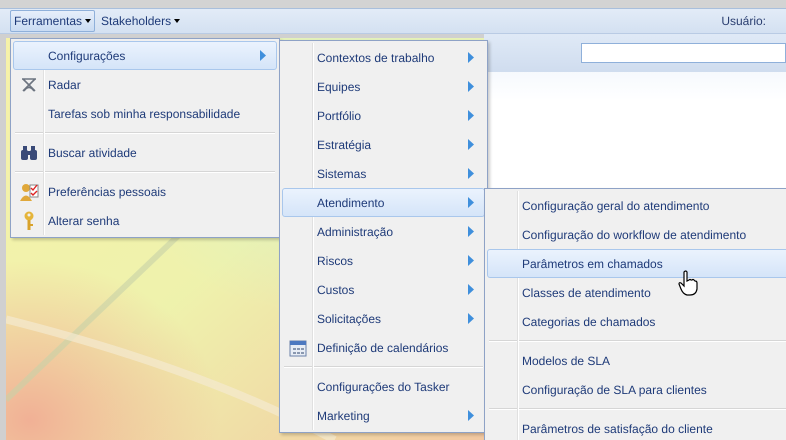 This screenshot has height=440, width=786. I want to click on menu-item: Solicitações, so click(383, 318).